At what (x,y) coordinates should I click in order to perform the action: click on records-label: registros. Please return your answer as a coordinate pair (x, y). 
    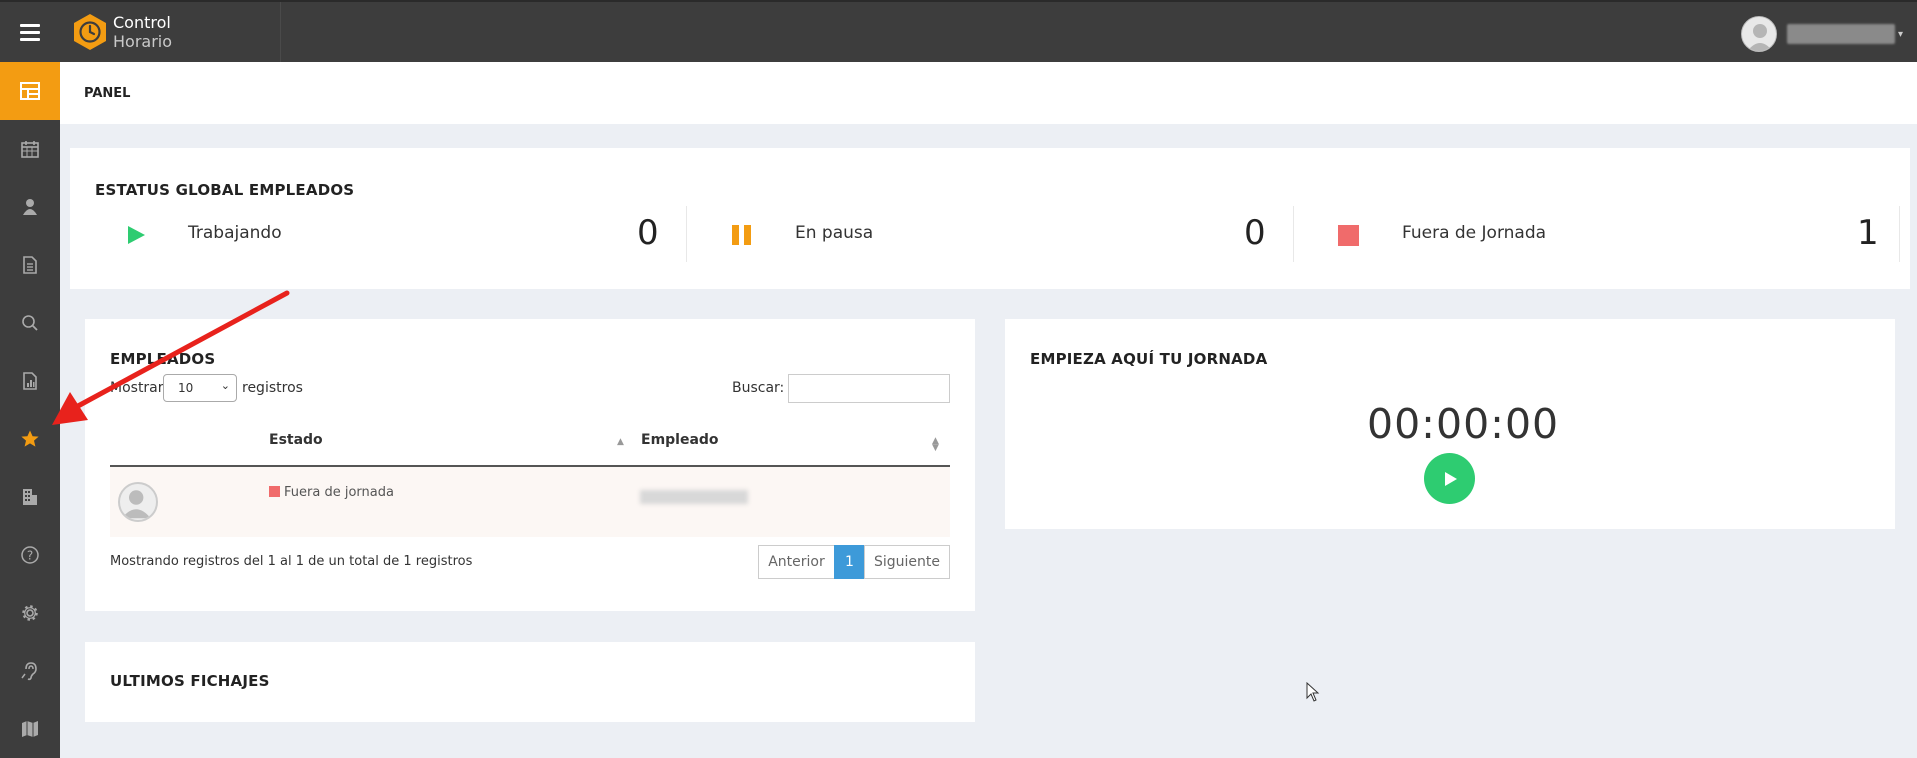
    Looking at the image, I should click on (272, 388).